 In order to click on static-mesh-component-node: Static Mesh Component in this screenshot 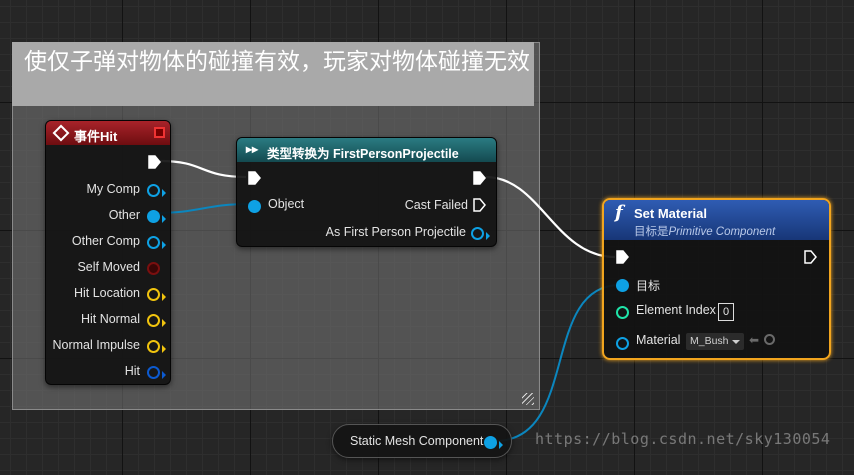, I will do `click(422, 441)`.